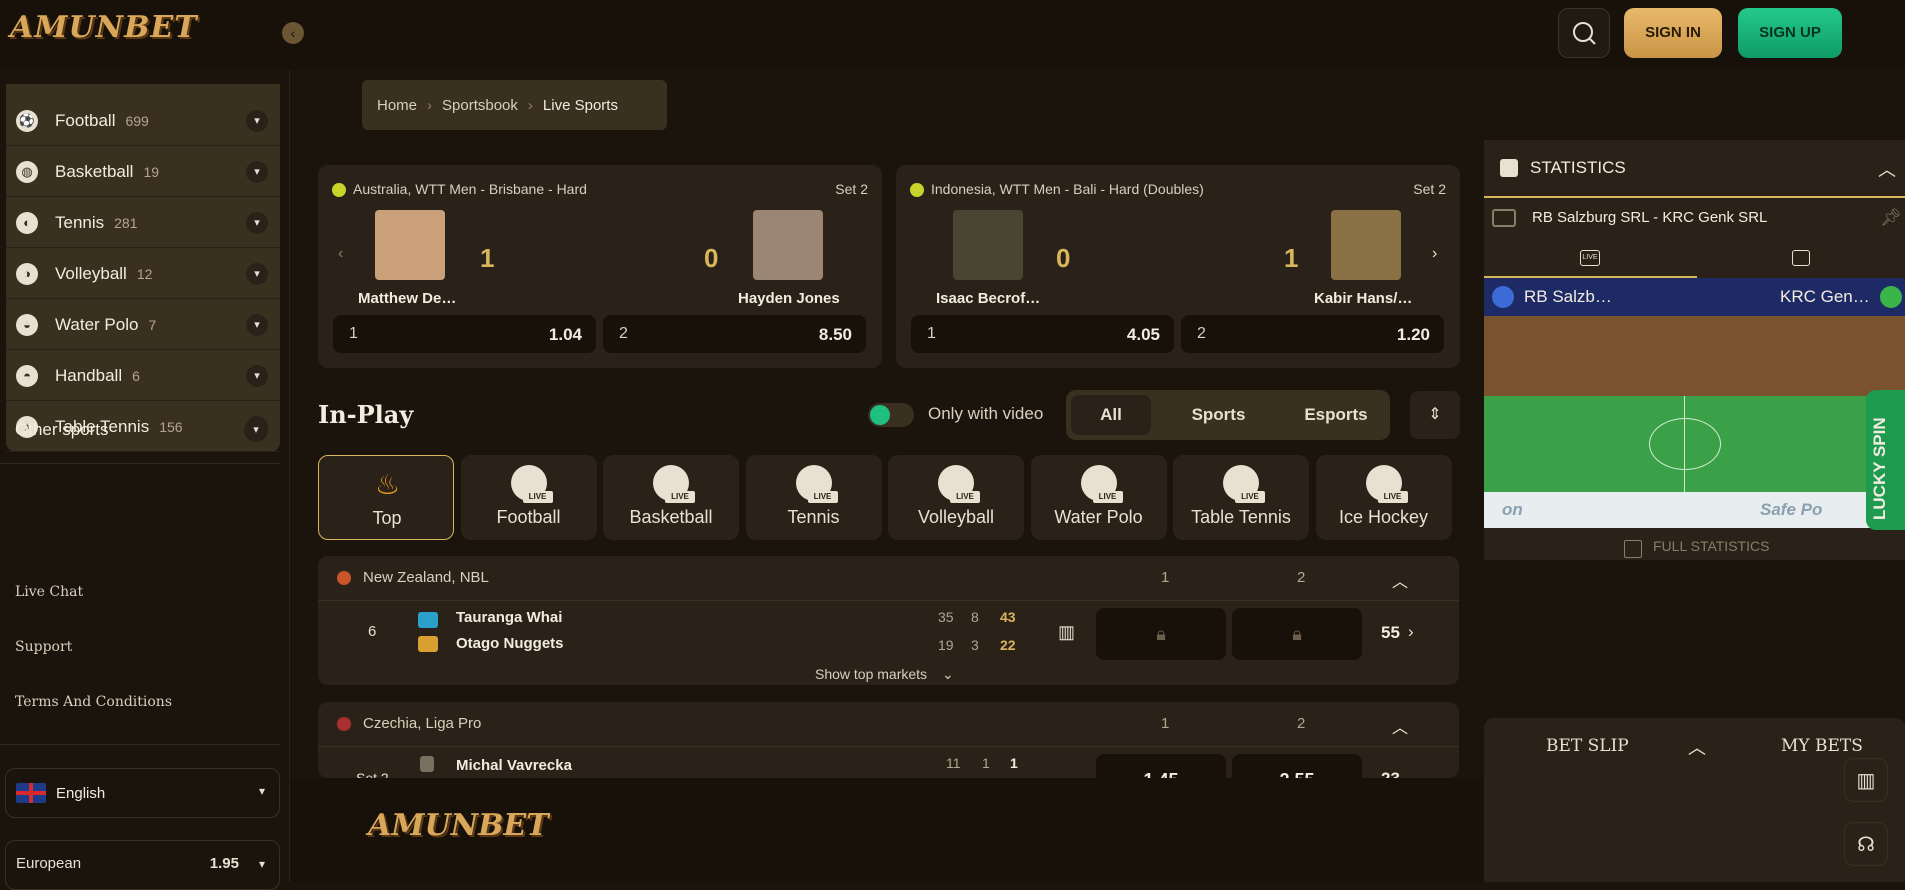  I want to click on collapse-sidebar-button: ‹, so click(293, 33).